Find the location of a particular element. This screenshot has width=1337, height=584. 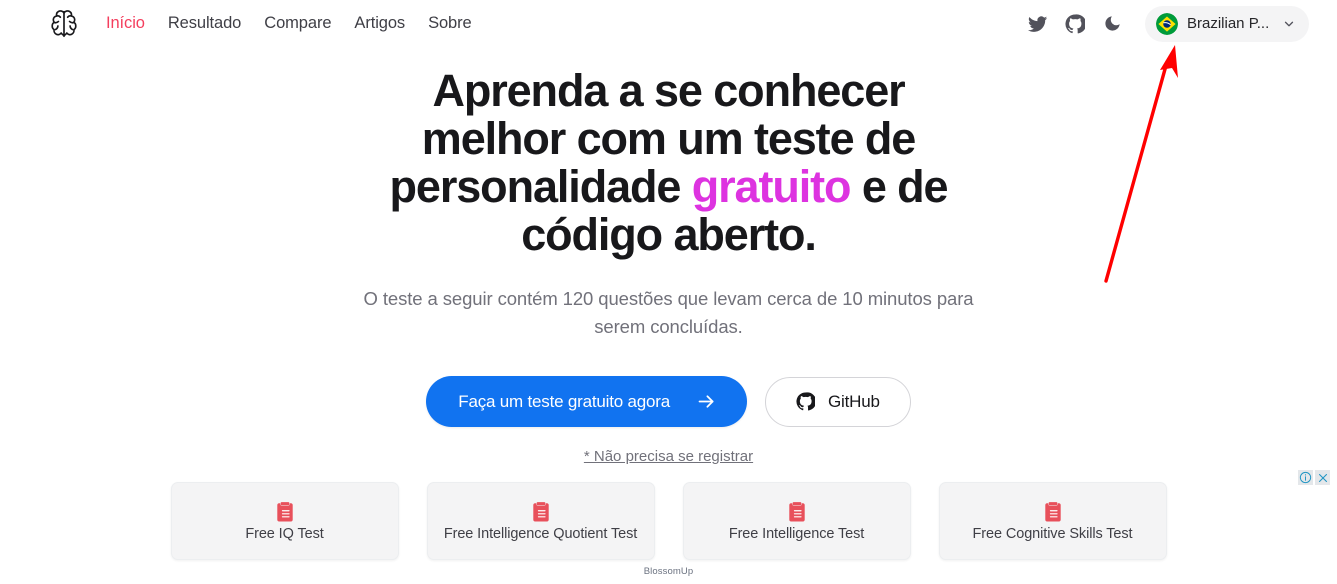

github-button: GitHub is located at coordinates (838, 401).